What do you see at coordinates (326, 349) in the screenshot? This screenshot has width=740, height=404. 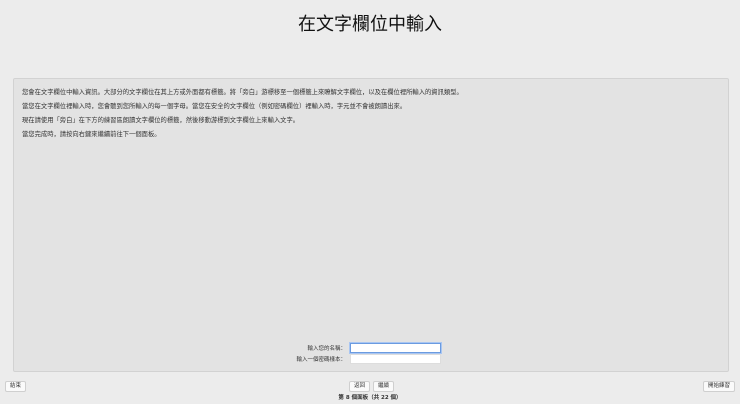 I see `name-label: 輸入您的名稱：` at bounding box center [326, 349].